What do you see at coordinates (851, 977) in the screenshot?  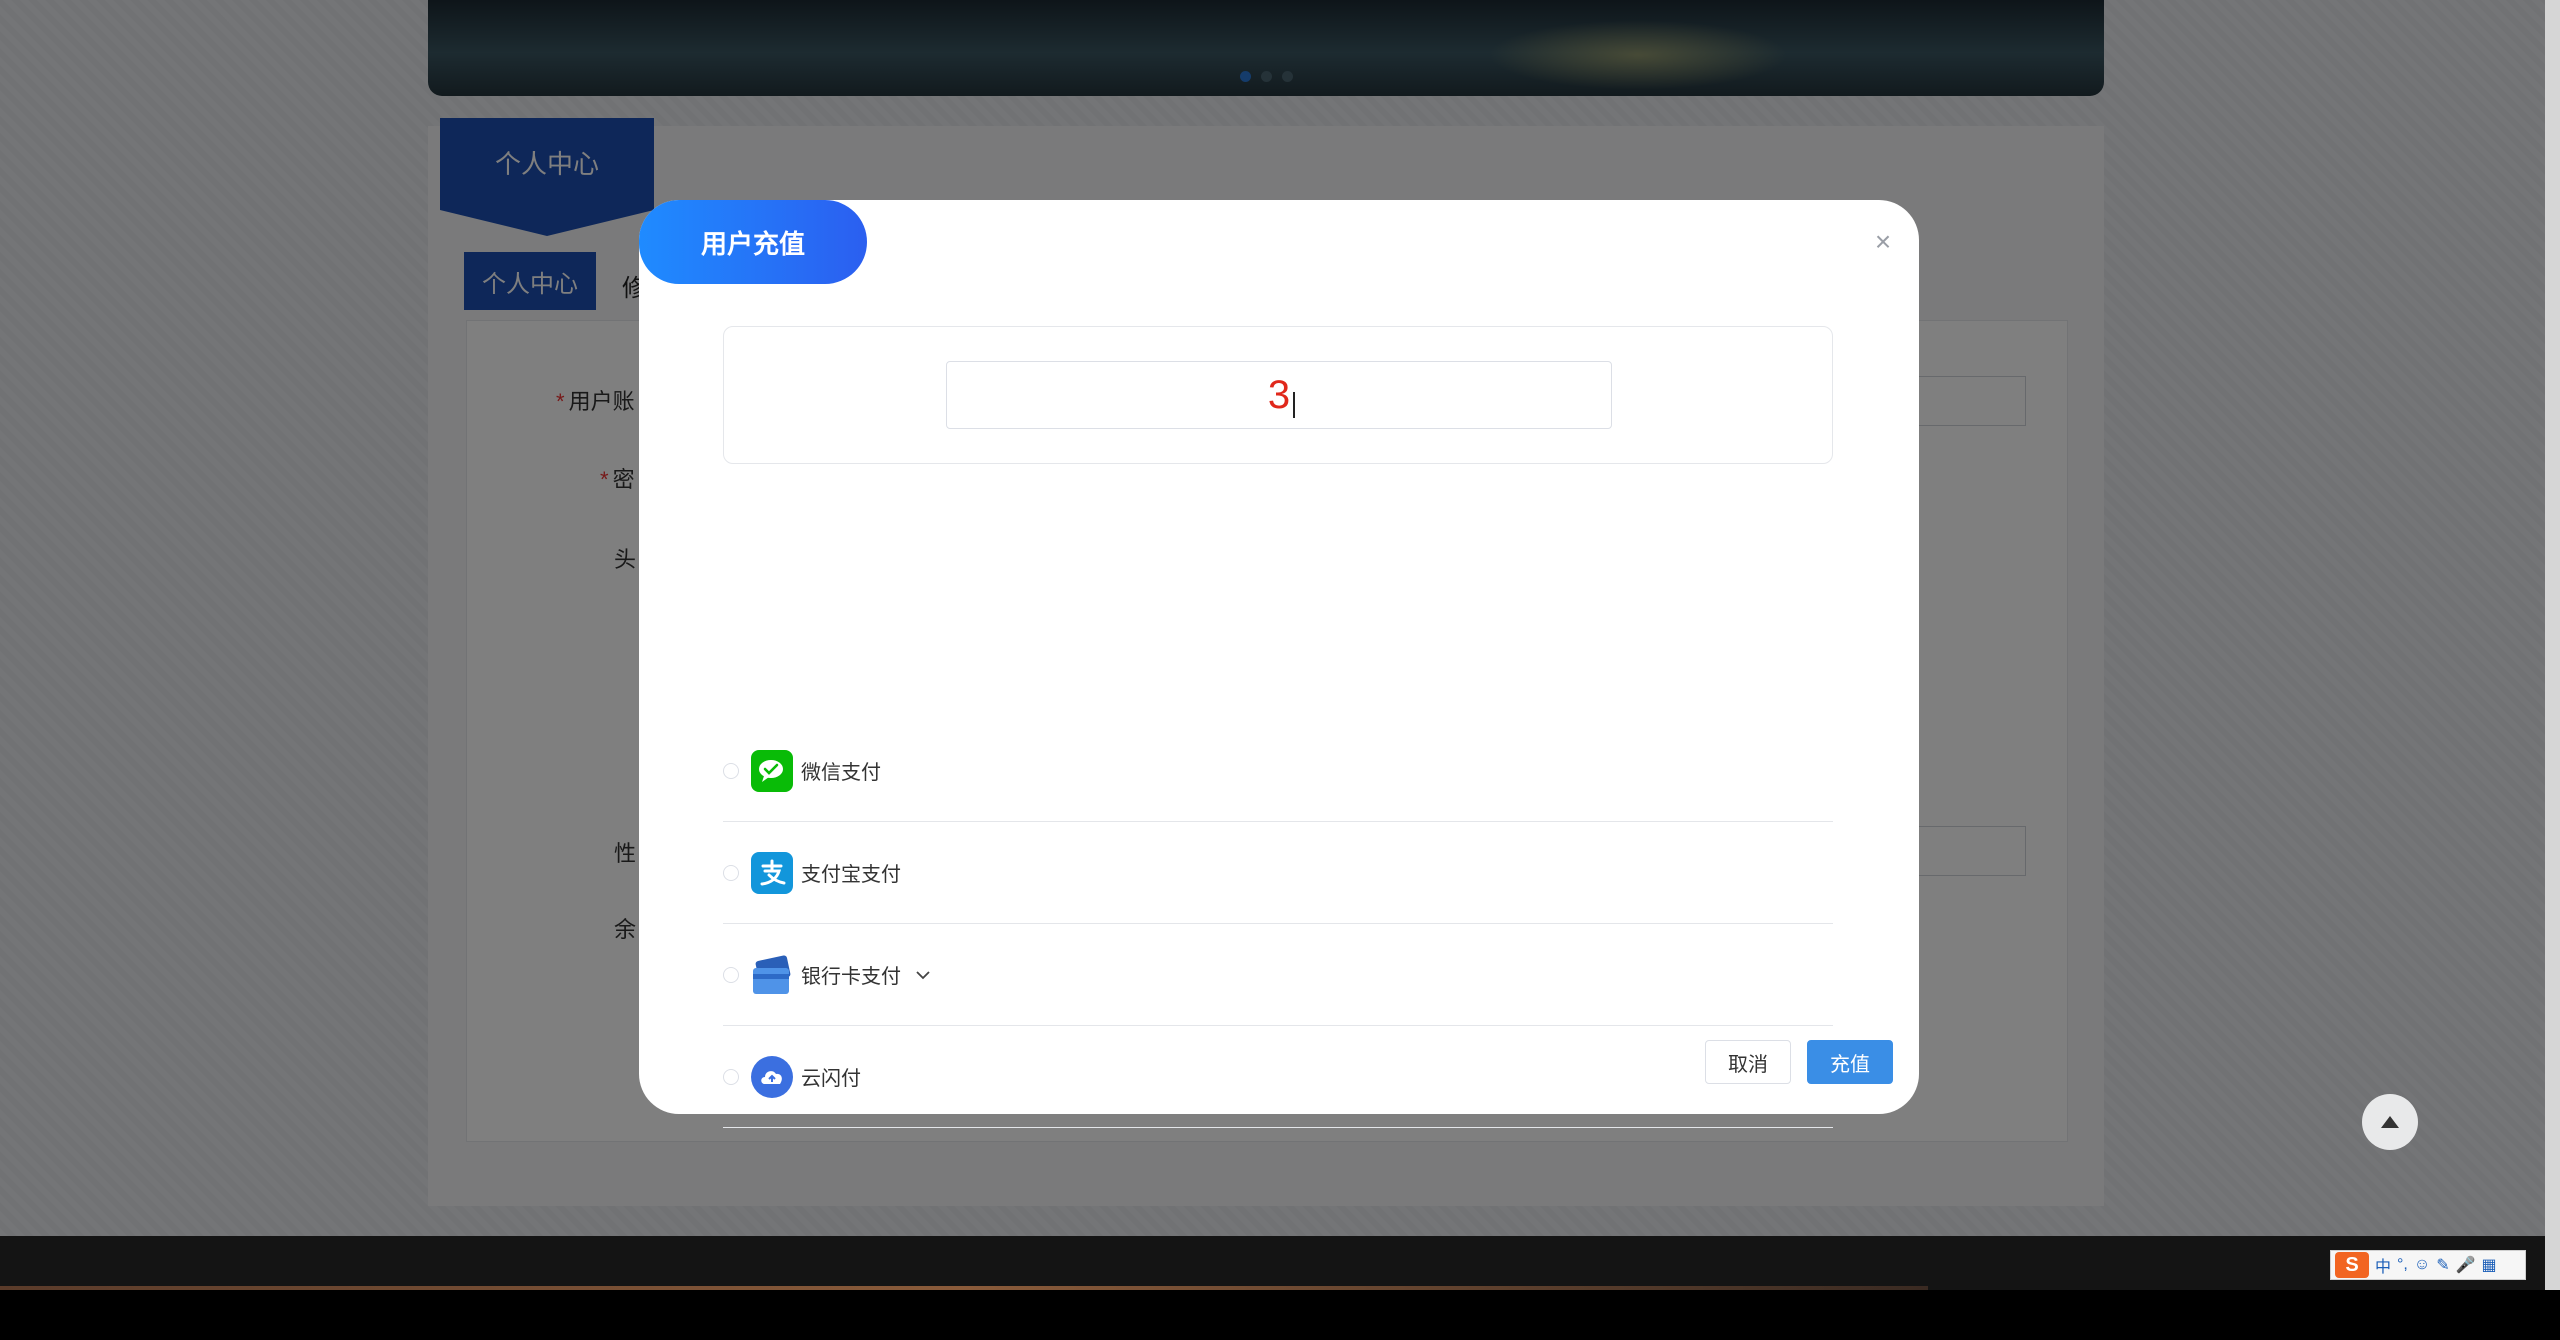 I see `payment-option-label: 银行卡支付` at bounding box center [851, 977].